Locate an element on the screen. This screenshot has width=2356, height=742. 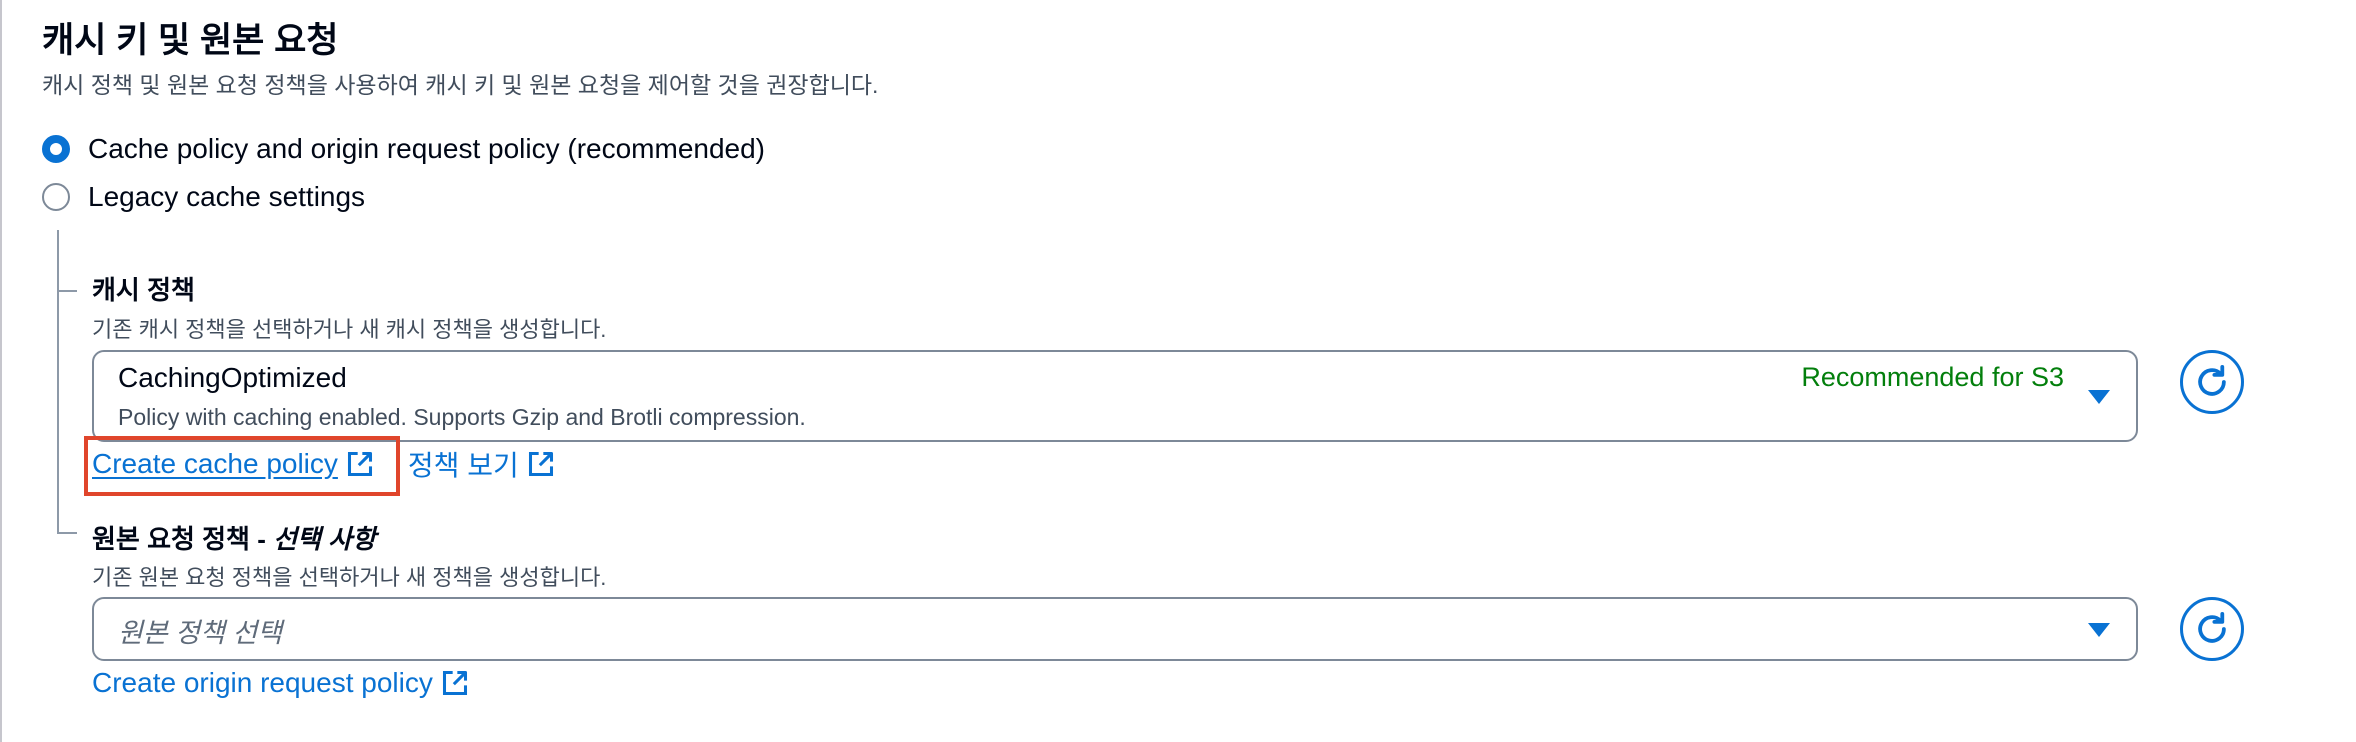
section-title: 캐시 키 및 원본 요청 is located at coordinates (190, 40).